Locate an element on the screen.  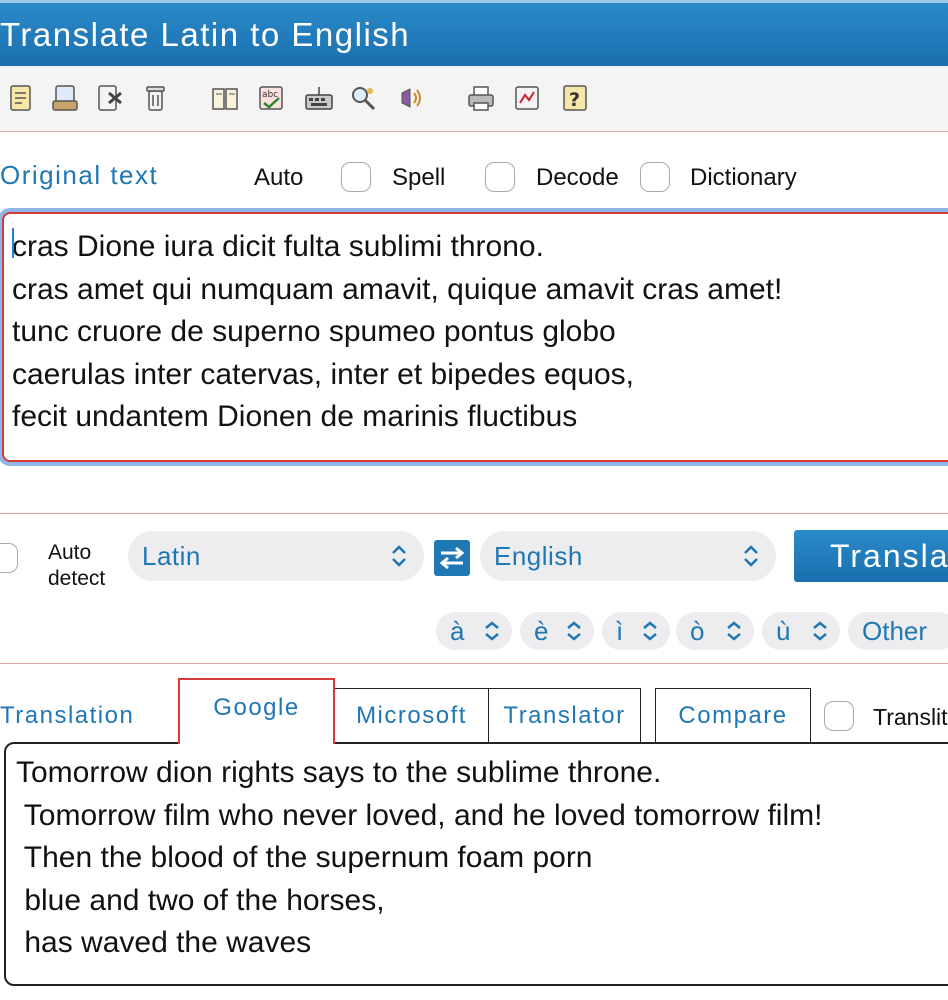
tab-google-label: Google is located at coordinates (256, 707).